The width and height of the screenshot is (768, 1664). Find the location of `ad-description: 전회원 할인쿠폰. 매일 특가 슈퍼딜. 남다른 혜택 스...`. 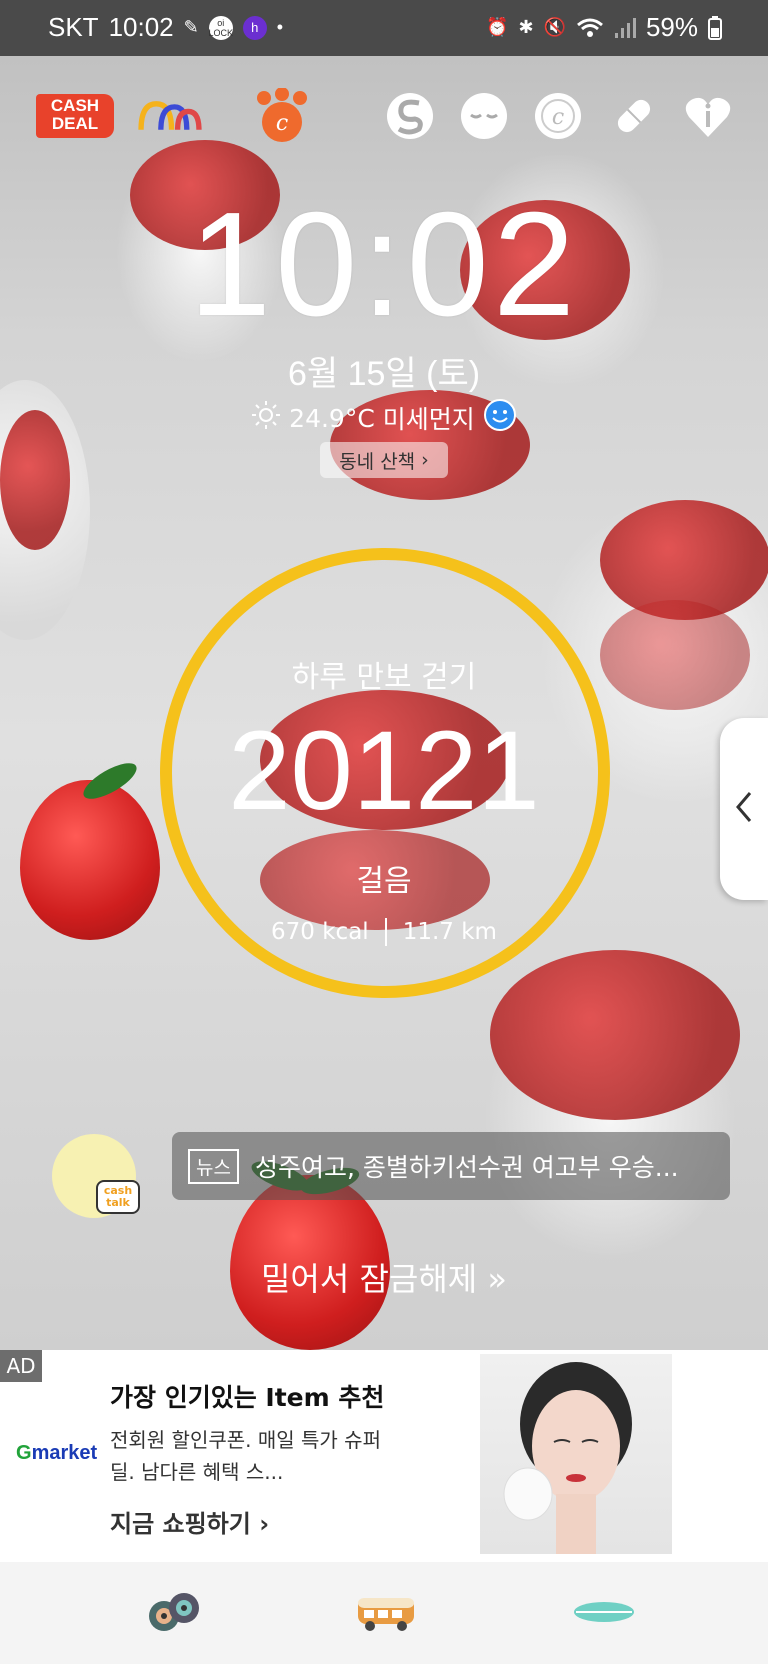

ad-description: 전회원 할인쿠폰. 매일 특가 슈퍼딜. 남다른 혜택 스... is located at coordinates (245, 1456).